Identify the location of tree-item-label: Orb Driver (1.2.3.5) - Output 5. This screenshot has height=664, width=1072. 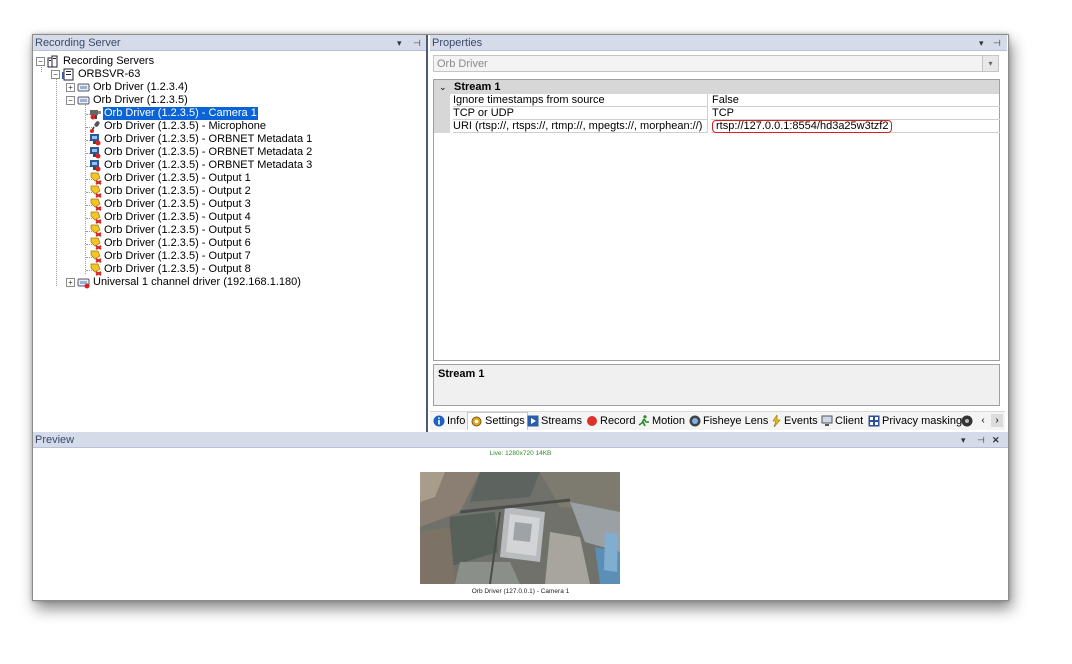
(177, 230).